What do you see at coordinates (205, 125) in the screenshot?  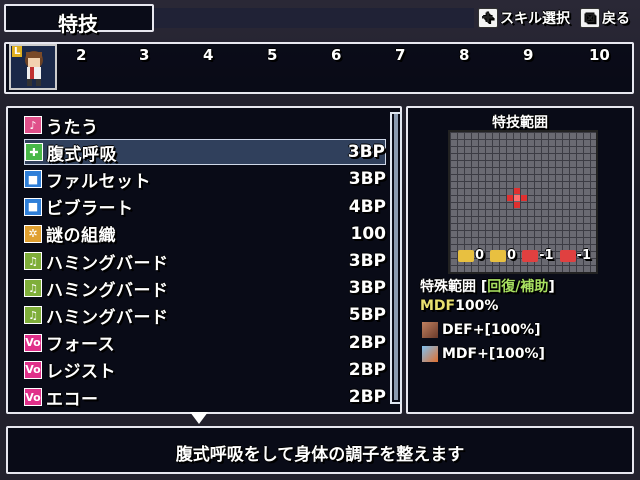 I see `skill-row: ♪ うたう` at bounding box center [205, 125].